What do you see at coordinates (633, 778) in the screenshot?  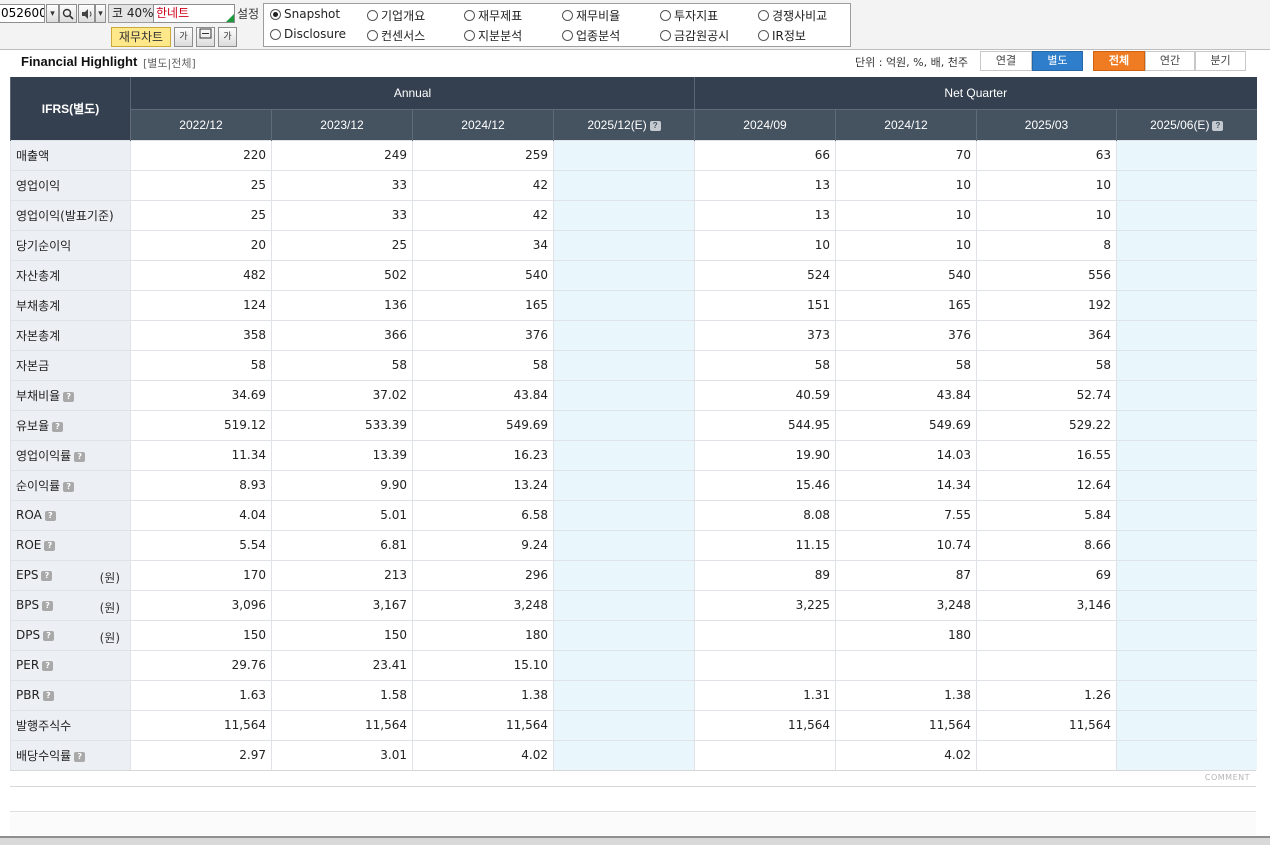 I see `comment-bar: COMMENT` at bounding box center [633, 778].